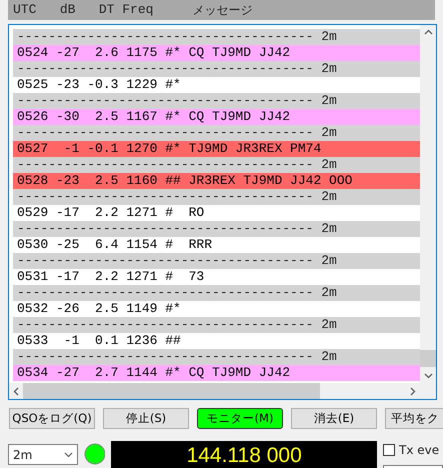 This screenshot has width=443, height=468. What do you see at coordinates (68, 10) in the screenshot?
I see `column-header: dB` at bounding box center [68, 10].